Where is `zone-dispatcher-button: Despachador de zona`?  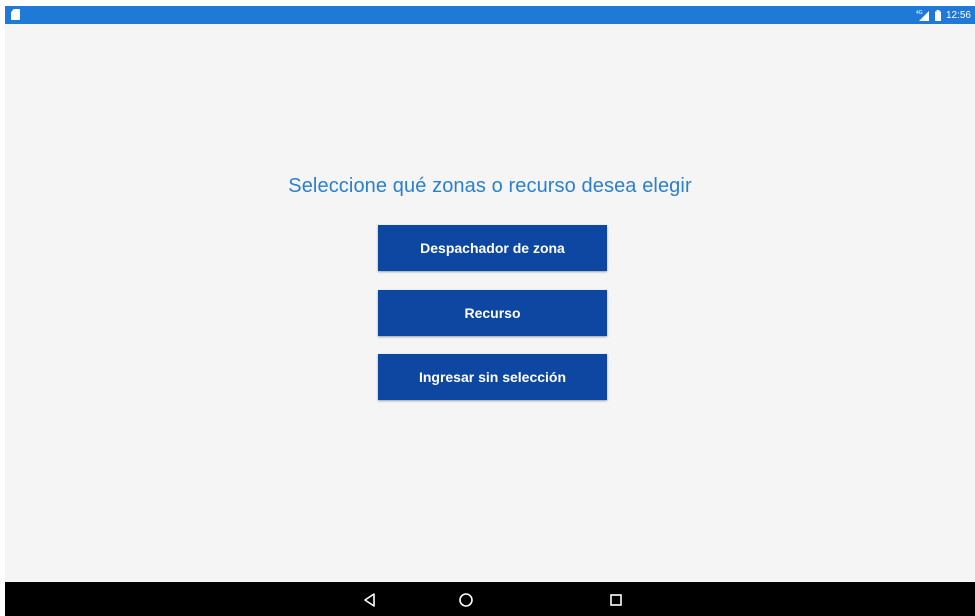
zone-dispatcher-button: Despachador de zona is located at coordinates (492, 248).